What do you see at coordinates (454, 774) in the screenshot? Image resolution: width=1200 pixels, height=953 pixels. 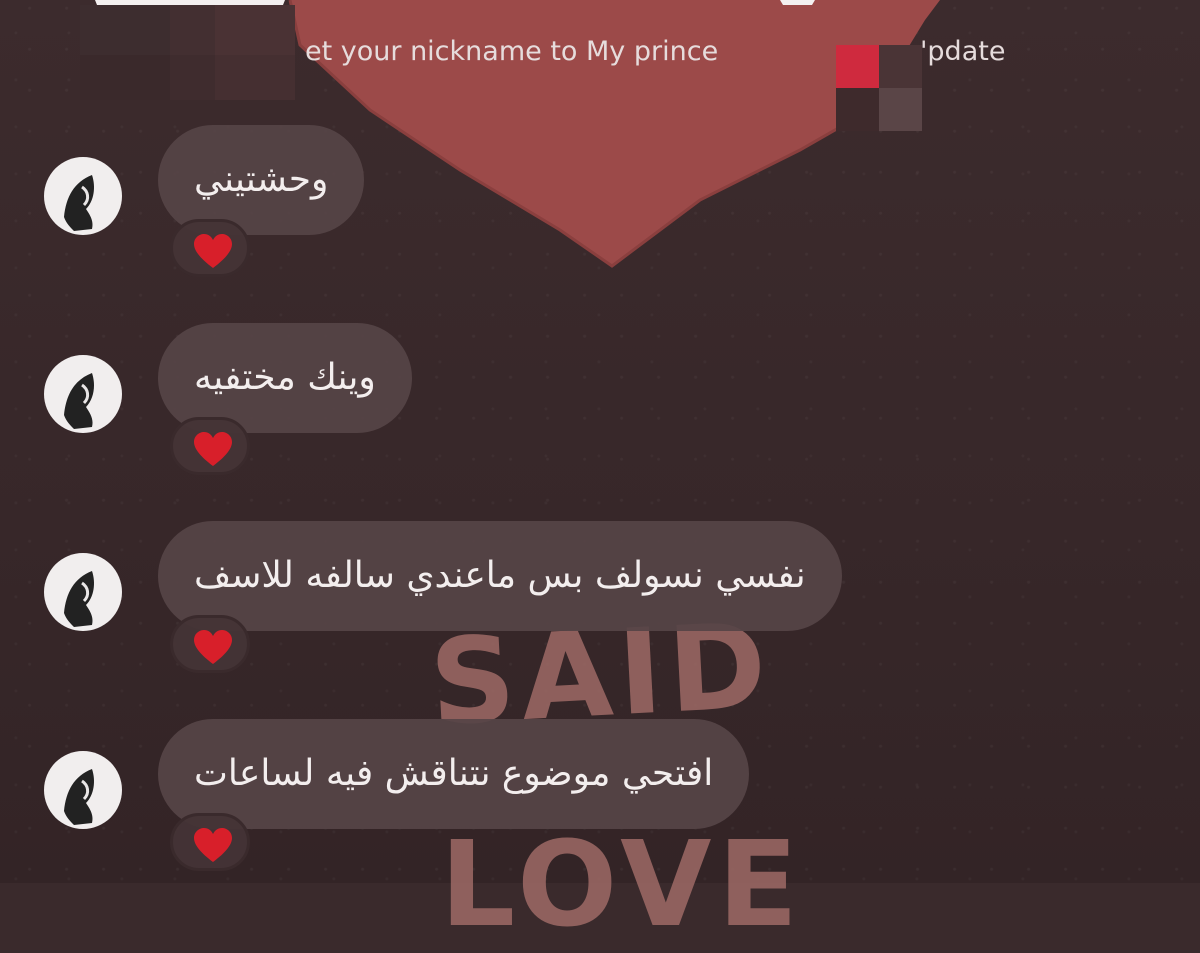 I see `message-bubble: افتحي موضوع نتناقش فيه لساعات` at bounding box center [454, 774].